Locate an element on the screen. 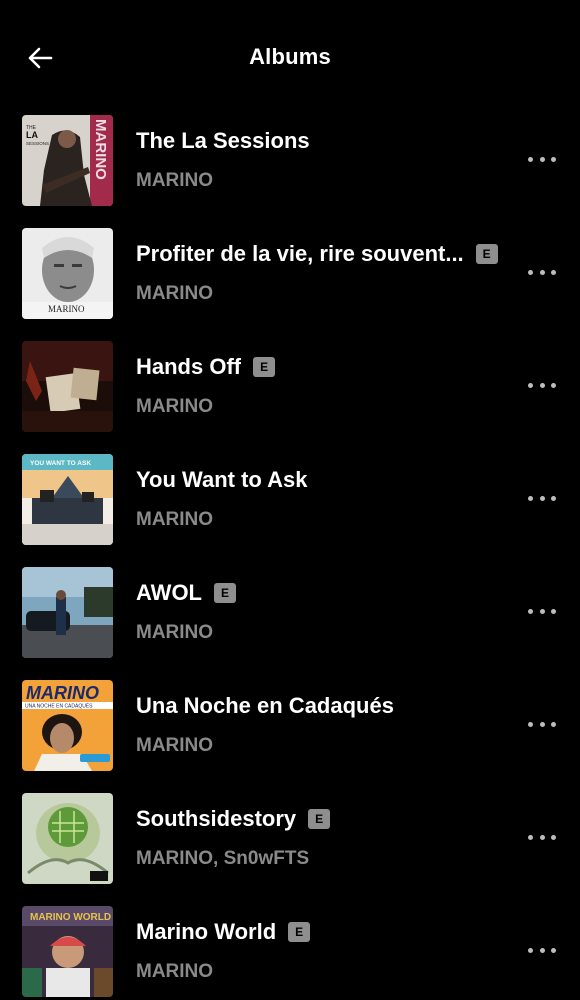 This screenshot has width=580, height=1000. album-cover: MARINO is located at coordinates (67, 273).